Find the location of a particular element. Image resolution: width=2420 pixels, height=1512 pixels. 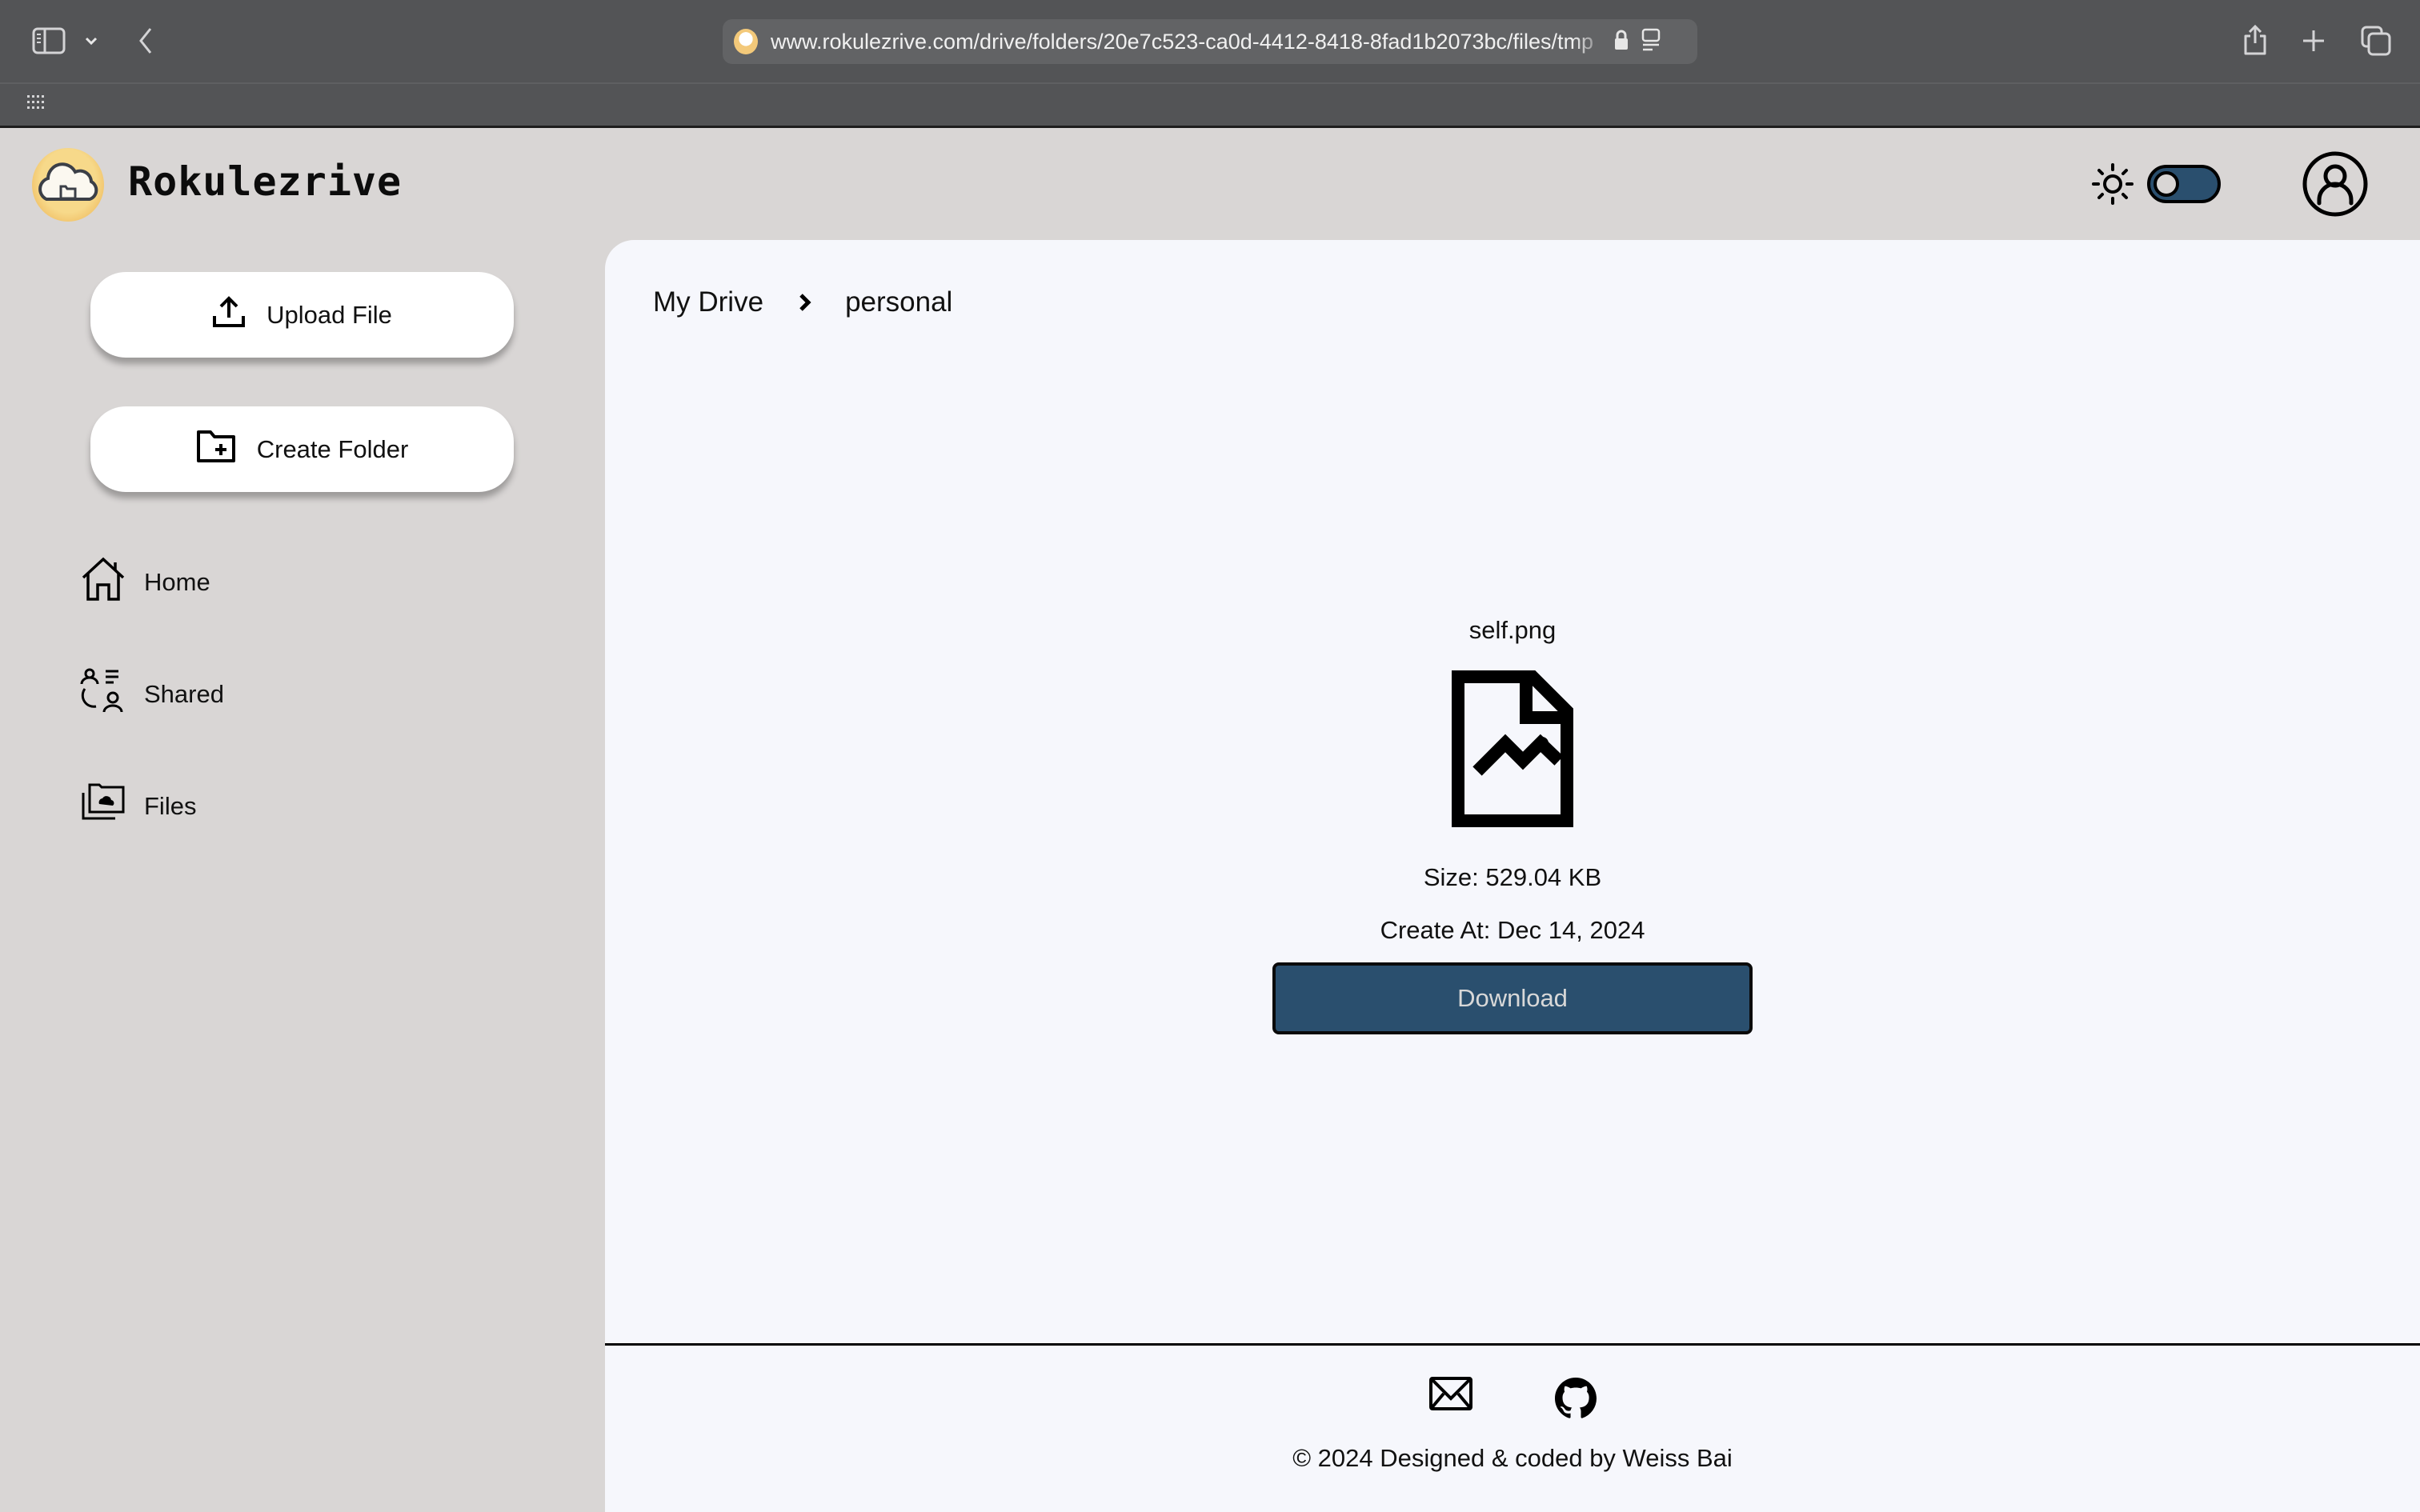

new-tab-icon is located at coordinates (2314, 43).